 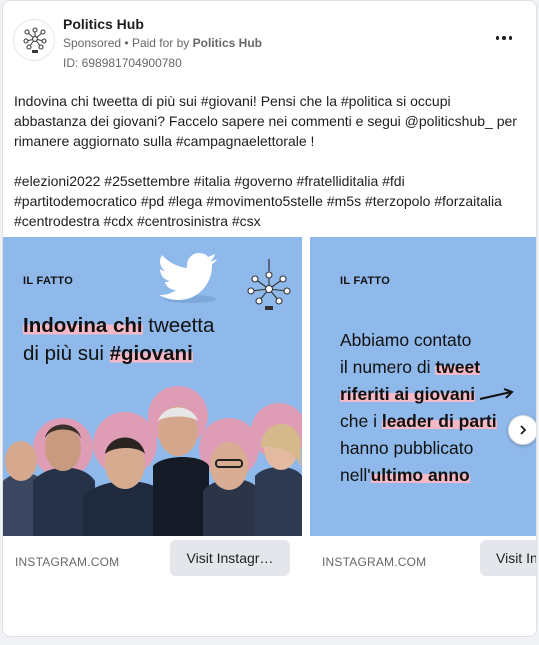 I want to click on politicians-photo, so click(x=152, y=461).